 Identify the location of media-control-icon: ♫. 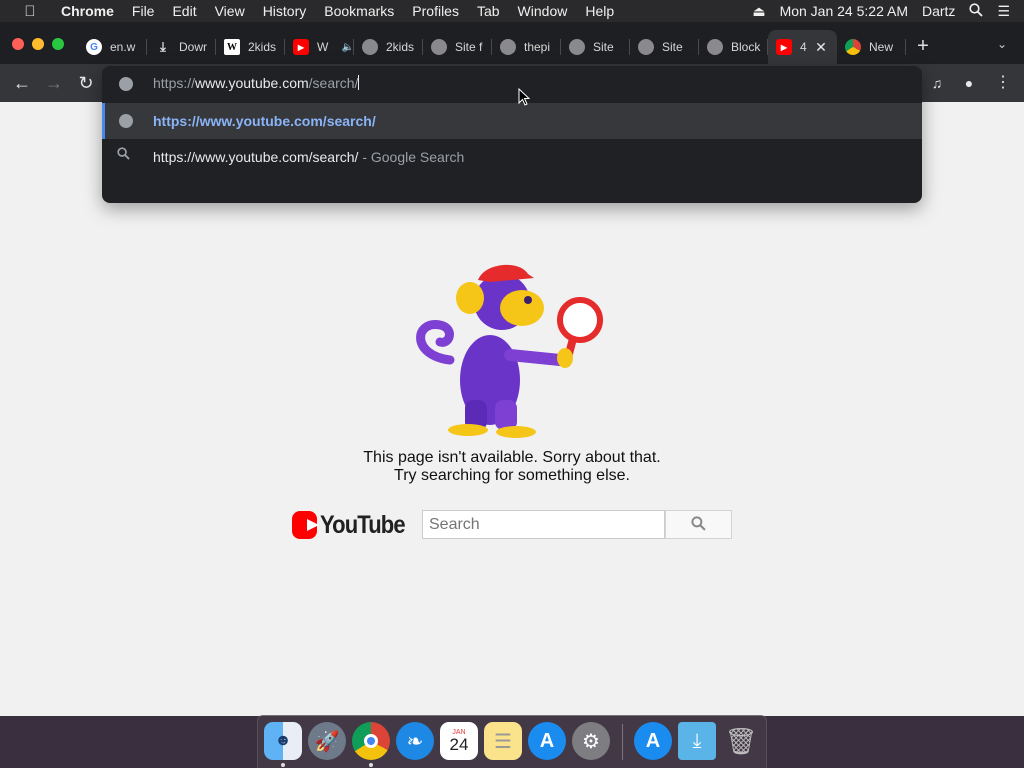
(937, 83).